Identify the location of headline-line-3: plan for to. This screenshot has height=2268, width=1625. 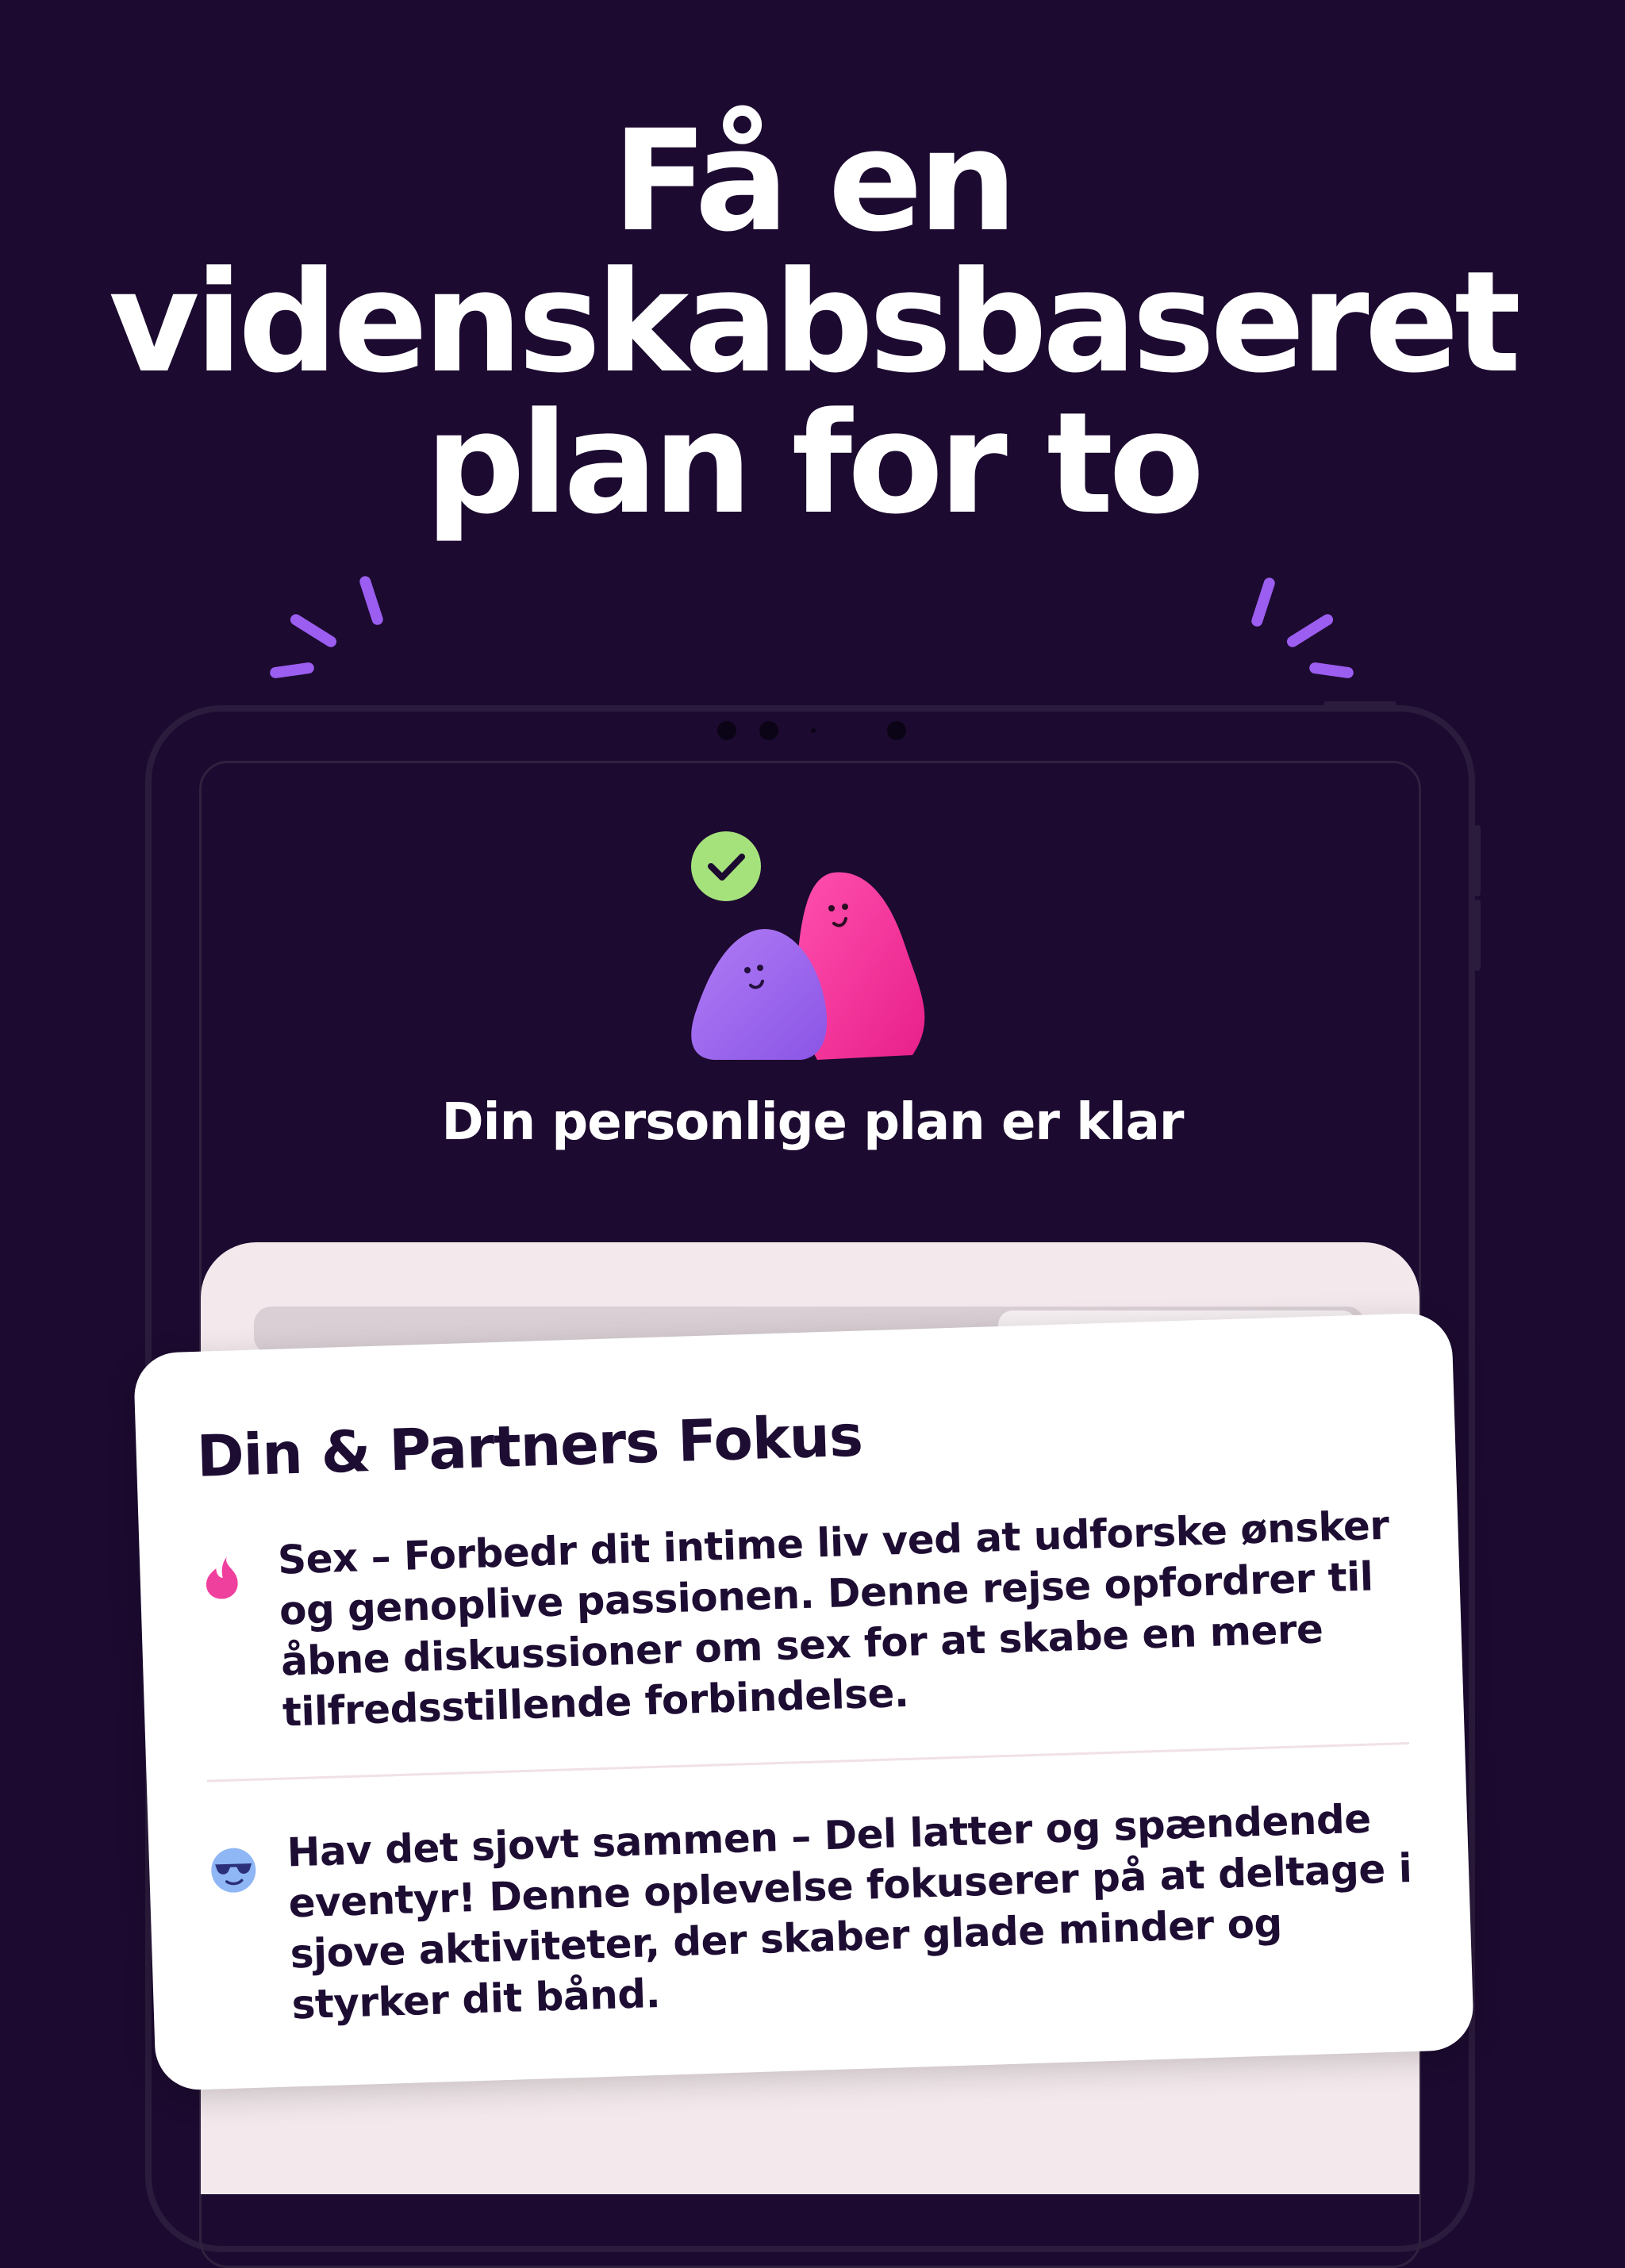
(814, 464).